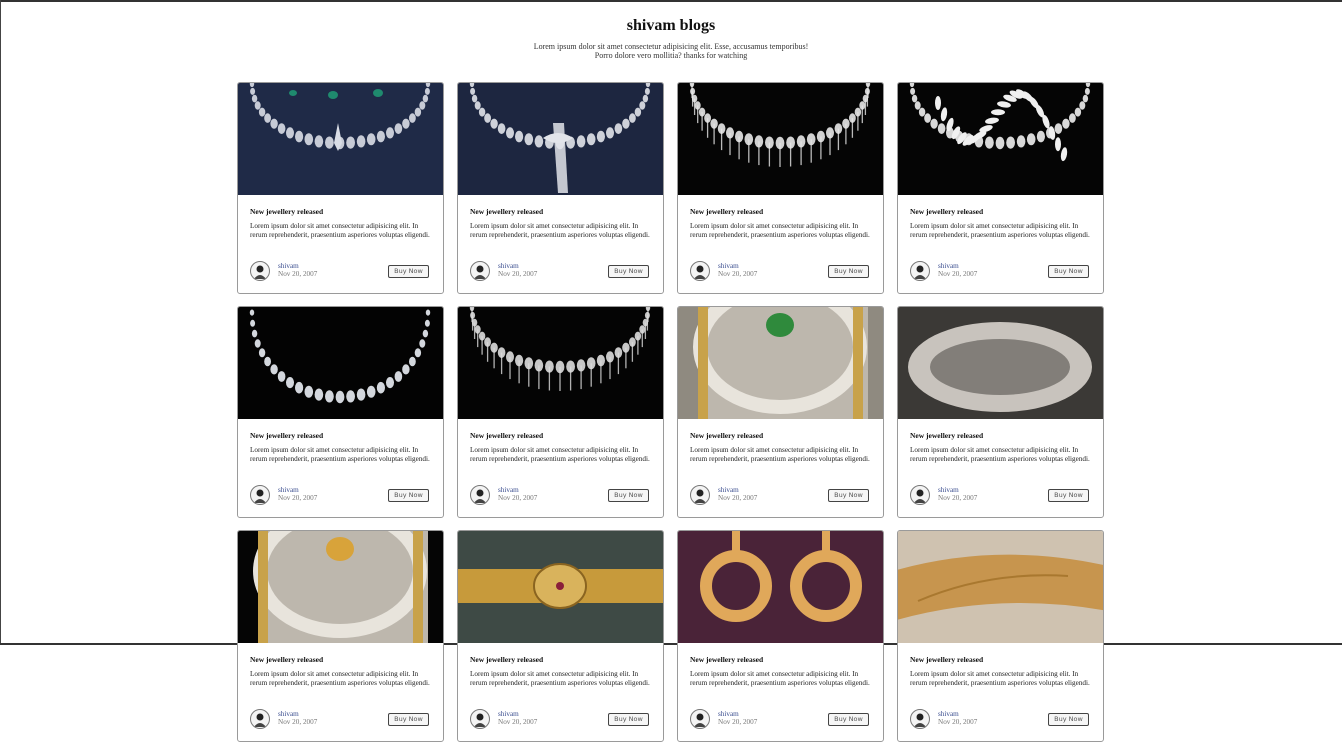  Describe the element at coordinates (671, 1) in the screenshot. I see `window-top-border` at that location.